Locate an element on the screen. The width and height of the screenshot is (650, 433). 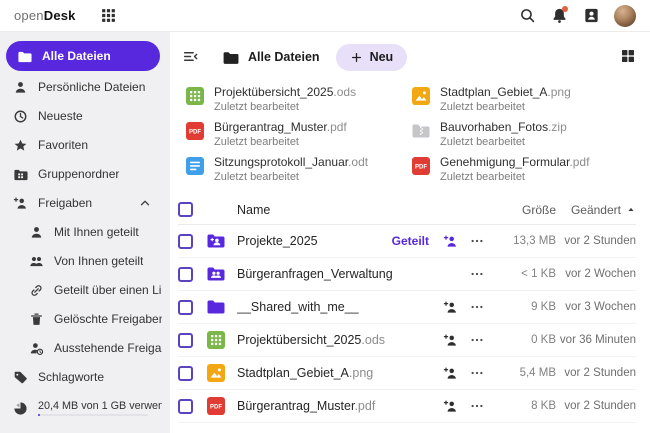
sidebar-item-mit-ihnen-geteilt: Mit Ihnen geteilt is located at coordinates (81, 232).